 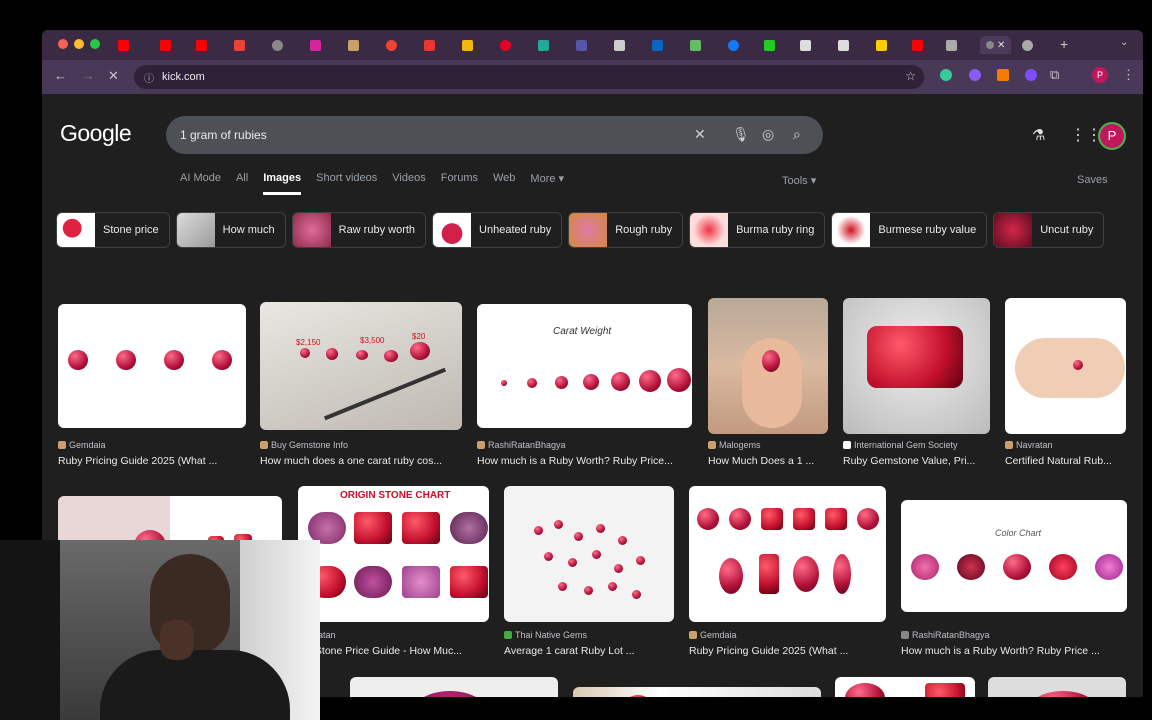 I want to click on chip-label: How much, so click(x=248, y=230).